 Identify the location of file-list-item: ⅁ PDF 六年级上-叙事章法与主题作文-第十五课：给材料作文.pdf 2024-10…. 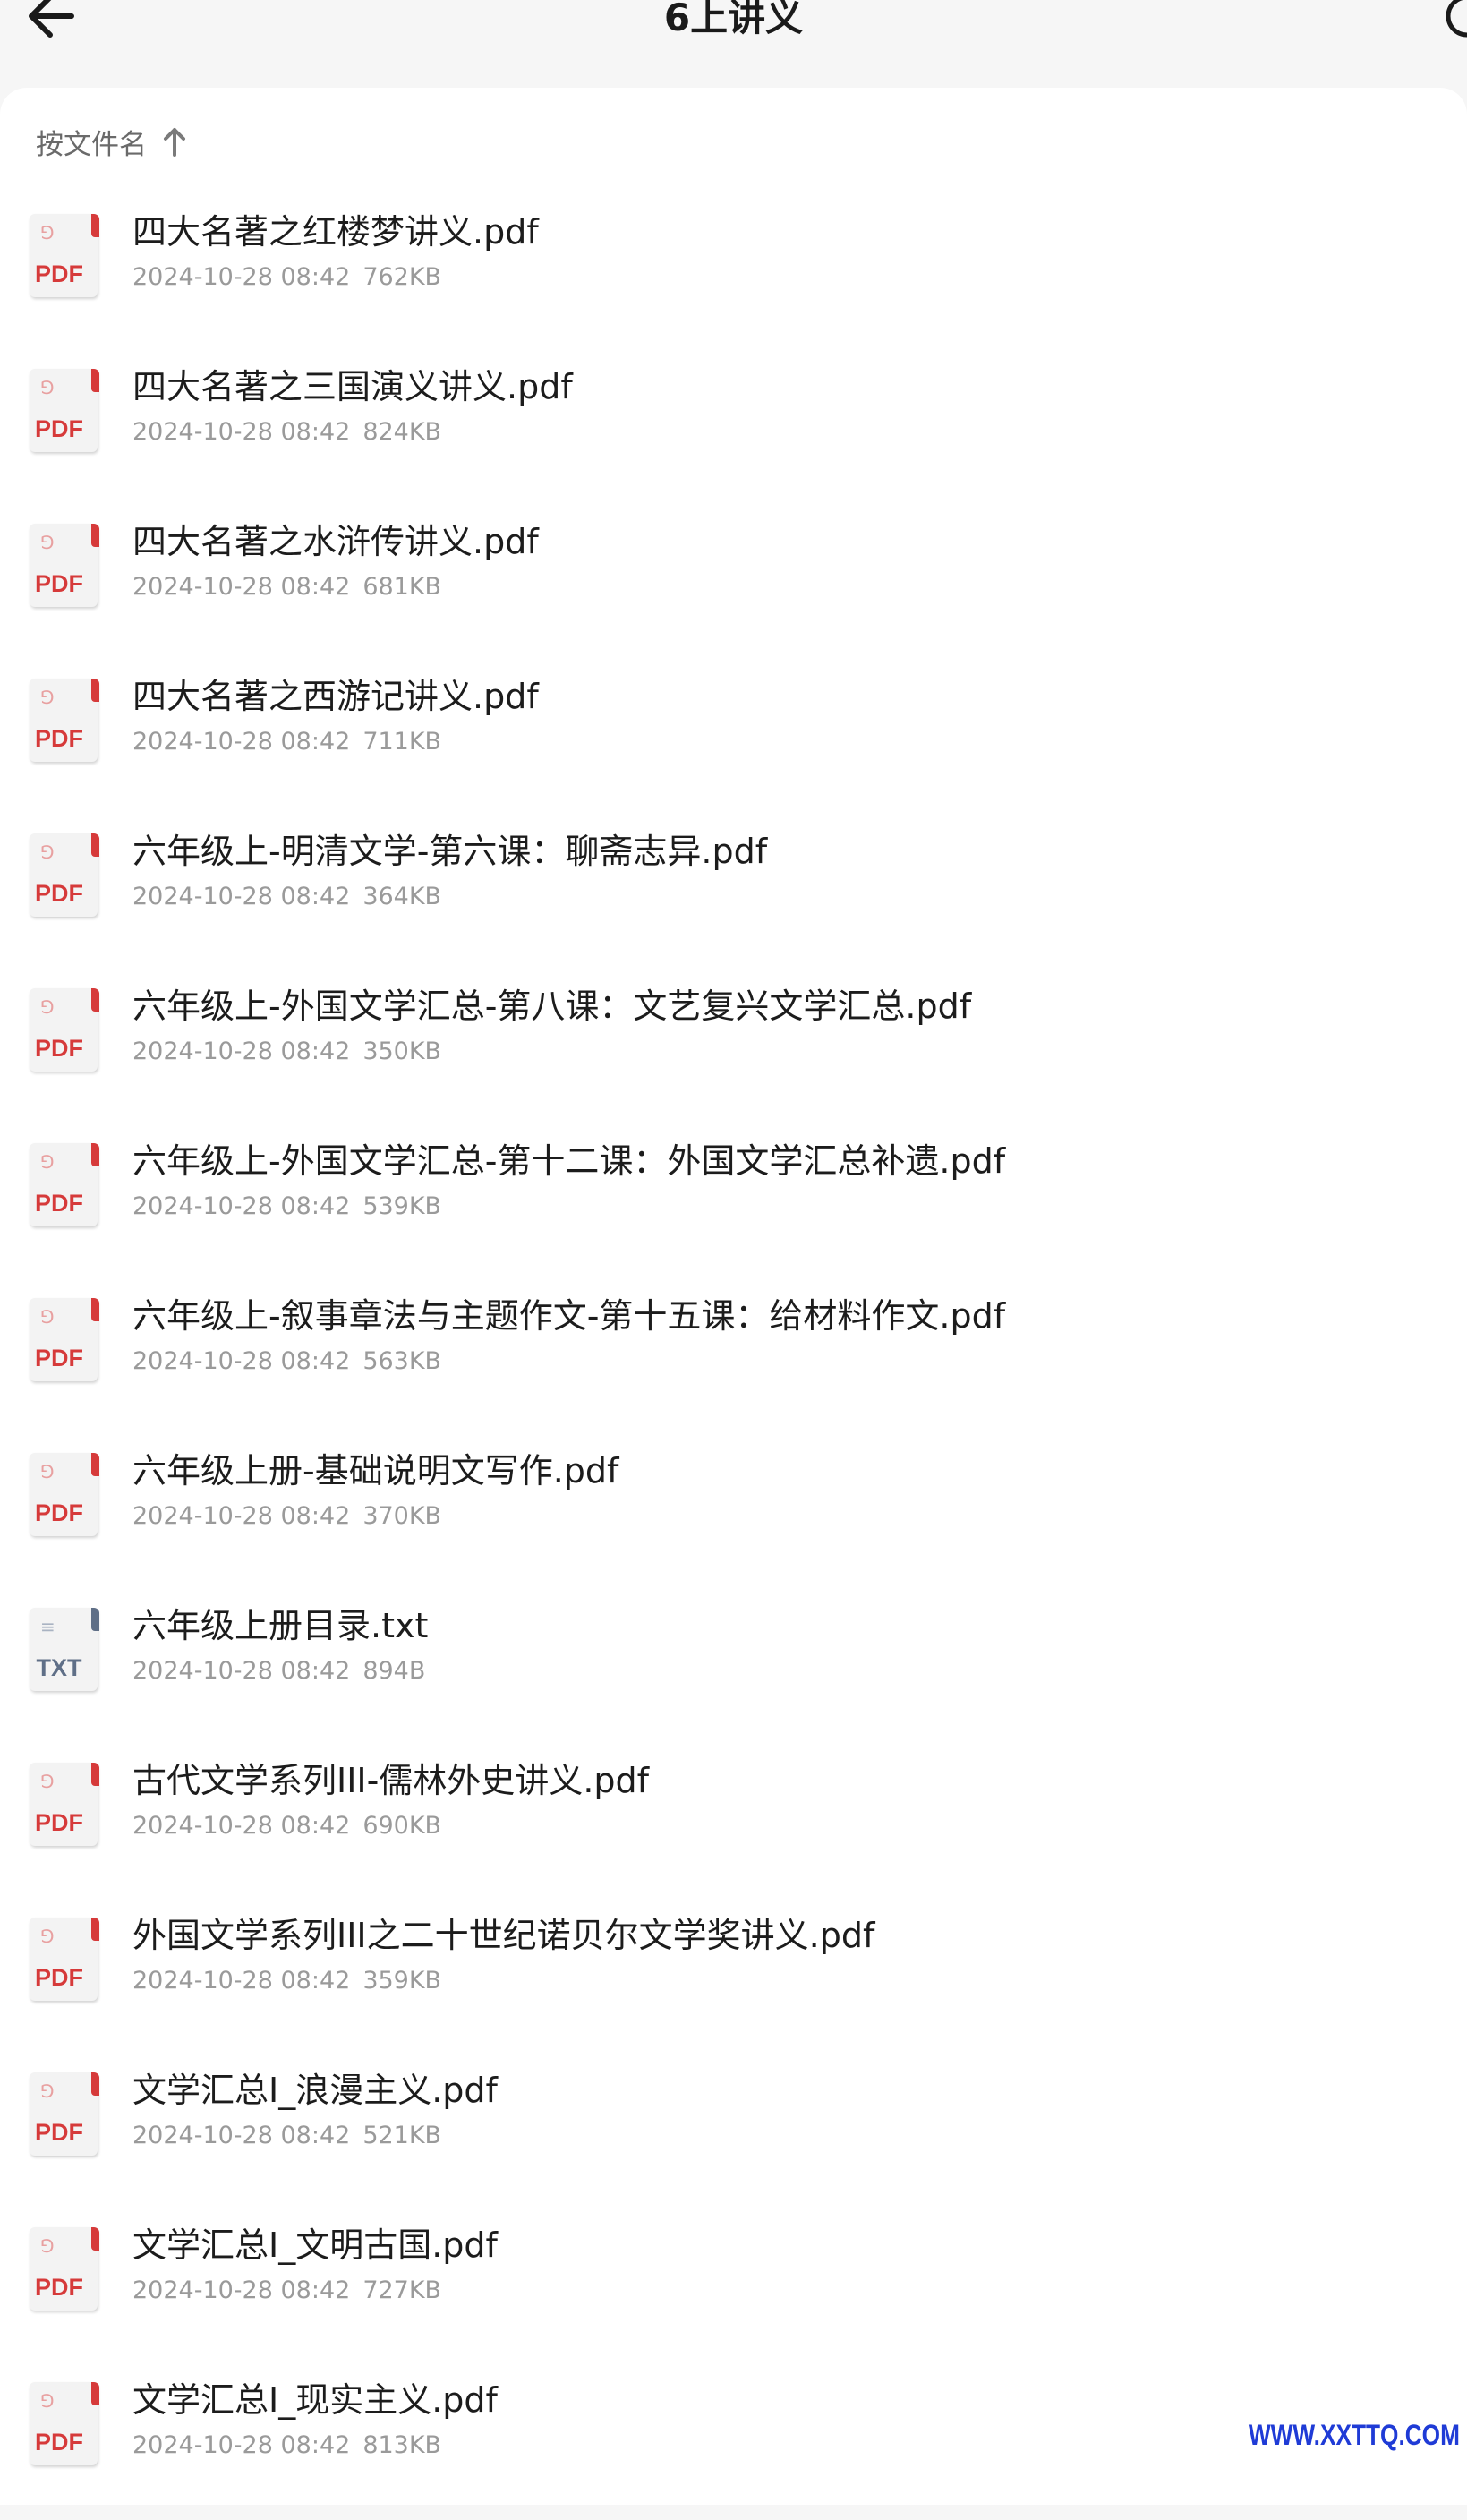
(733, 1358).